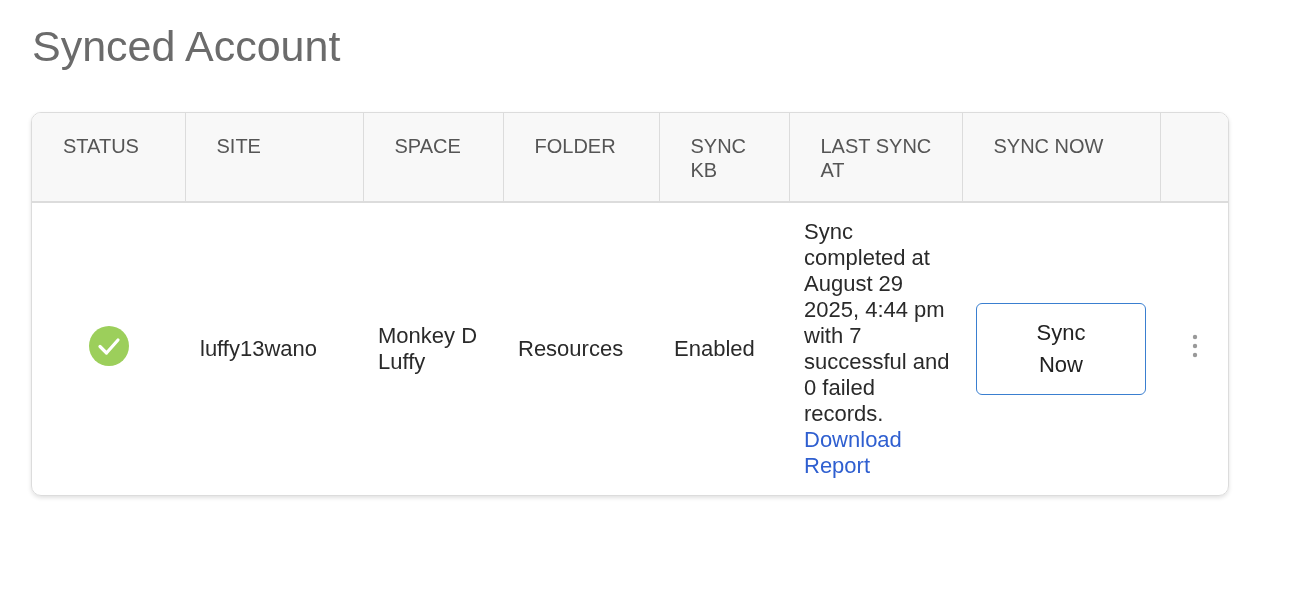  What do you see at coordinates (571, 348) in the screenshot?
I see `table-cell: Resources` at bounding box center [571, 348].